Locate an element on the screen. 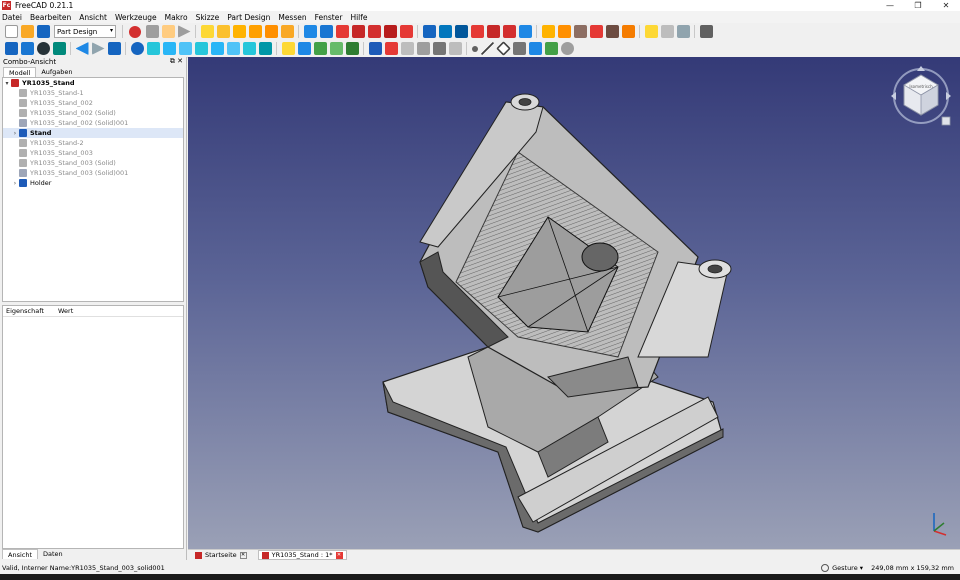 The image size is (960, 580). validate-sketch-icon is located at coordinates (407, 48).